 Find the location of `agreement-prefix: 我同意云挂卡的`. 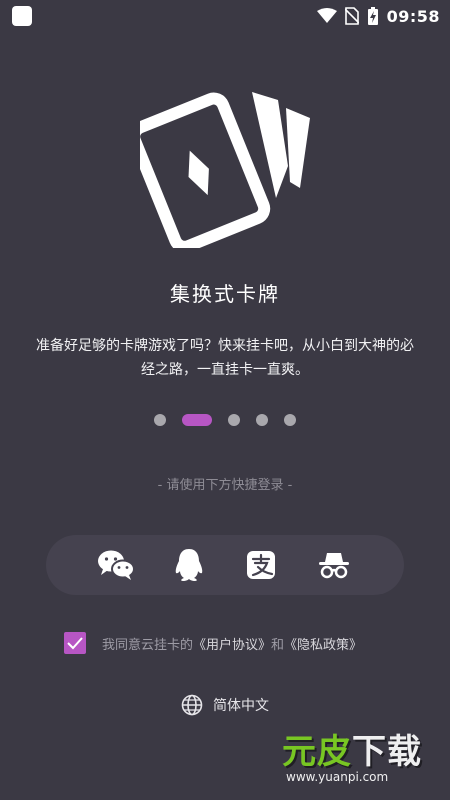

agreement-prefix: 我同意云挂卡的 is located at coordinates (148, 645).